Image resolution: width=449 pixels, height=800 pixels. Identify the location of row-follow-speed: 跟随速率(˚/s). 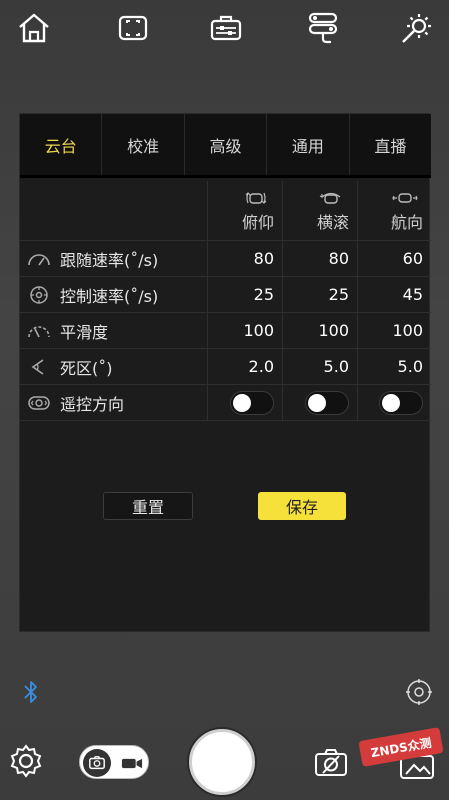
(114, 258).